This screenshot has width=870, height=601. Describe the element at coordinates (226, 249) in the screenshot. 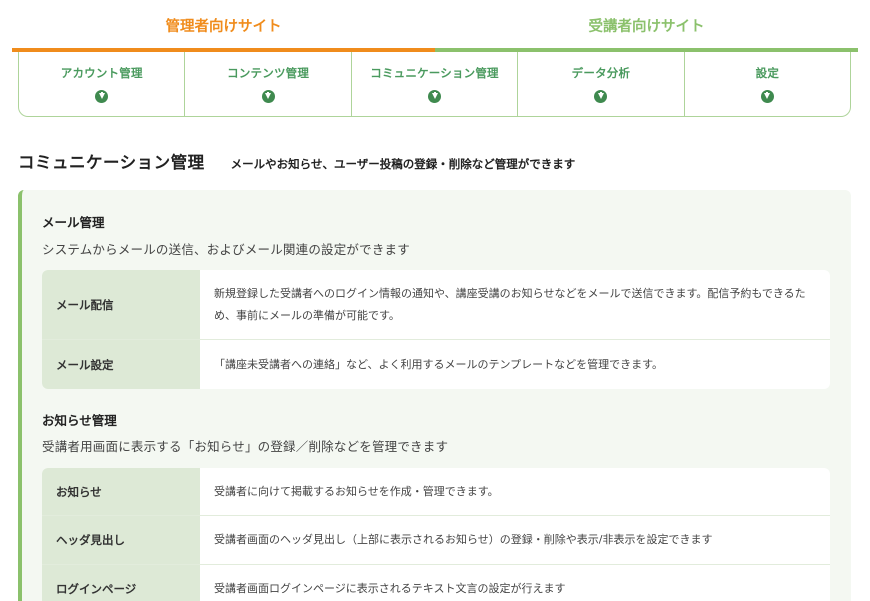

I see `group-description-mail: システムからメールの送信、およびメール関連の設定ができます` at that location.